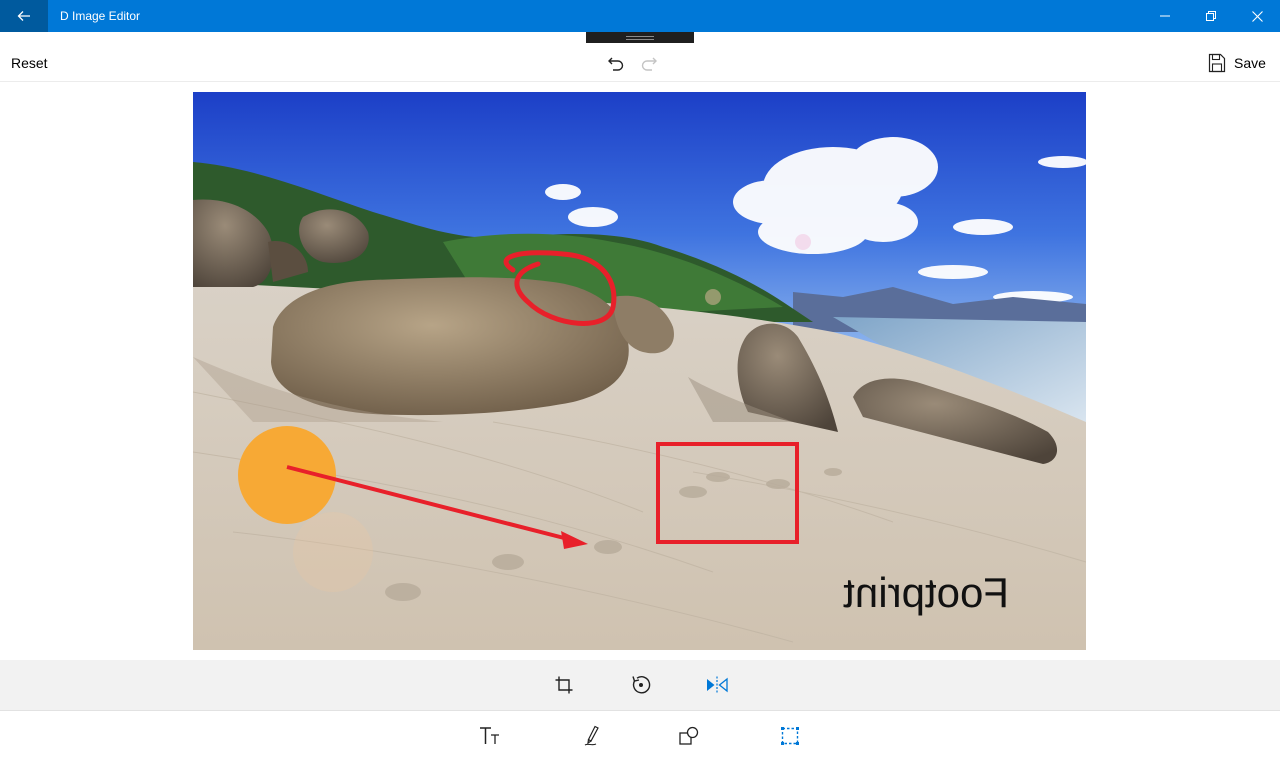 The image size is (1280, 760). I want to click on footprint-text: Footprint, so click(926, 592).